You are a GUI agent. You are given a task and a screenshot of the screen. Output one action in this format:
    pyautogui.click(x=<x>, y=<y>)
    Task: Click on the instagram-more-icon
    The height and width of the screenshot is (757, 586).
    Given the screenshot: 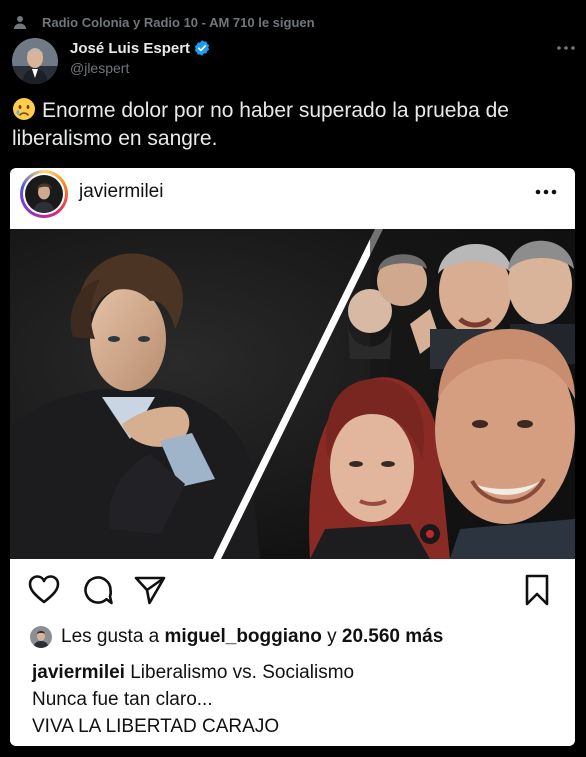 What is the action you would take?
    pyautogui.click(x=546, y=192)
    